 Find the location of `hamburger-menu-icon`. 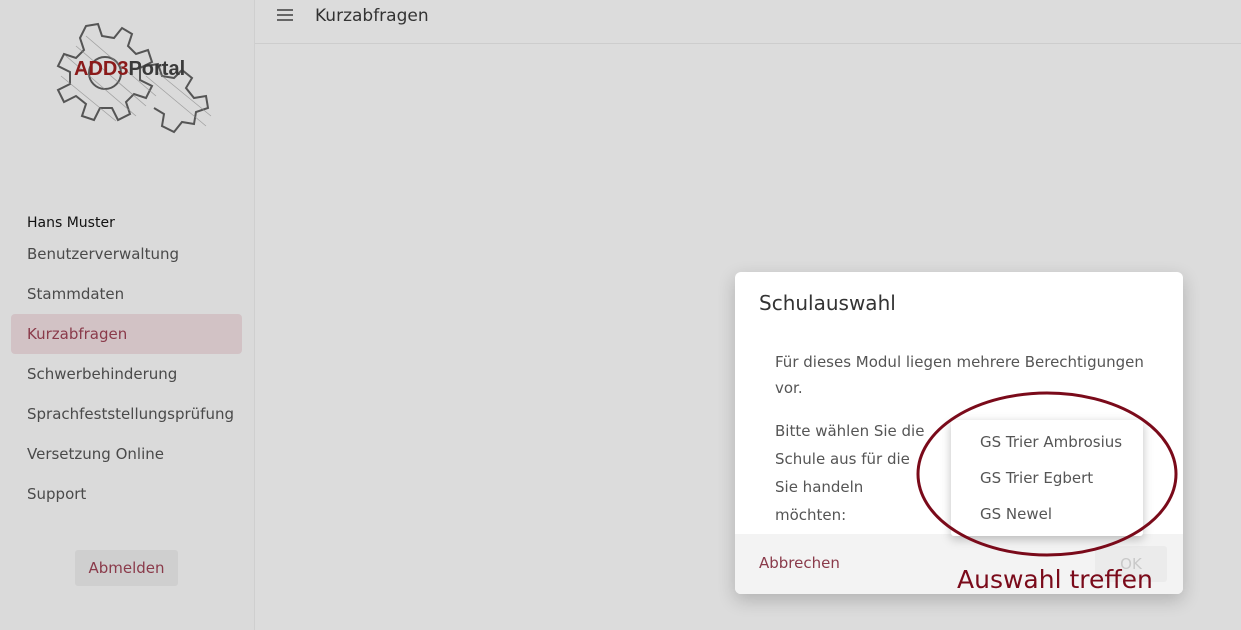

hamburger-menu-icon is located at coordinates (285, 16).